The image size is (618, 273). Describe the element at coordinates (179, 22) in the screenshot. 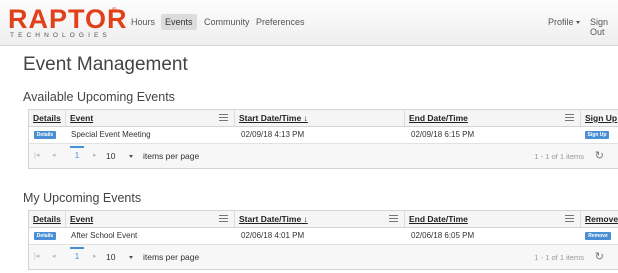

I see `nav-events: Events` at that location.